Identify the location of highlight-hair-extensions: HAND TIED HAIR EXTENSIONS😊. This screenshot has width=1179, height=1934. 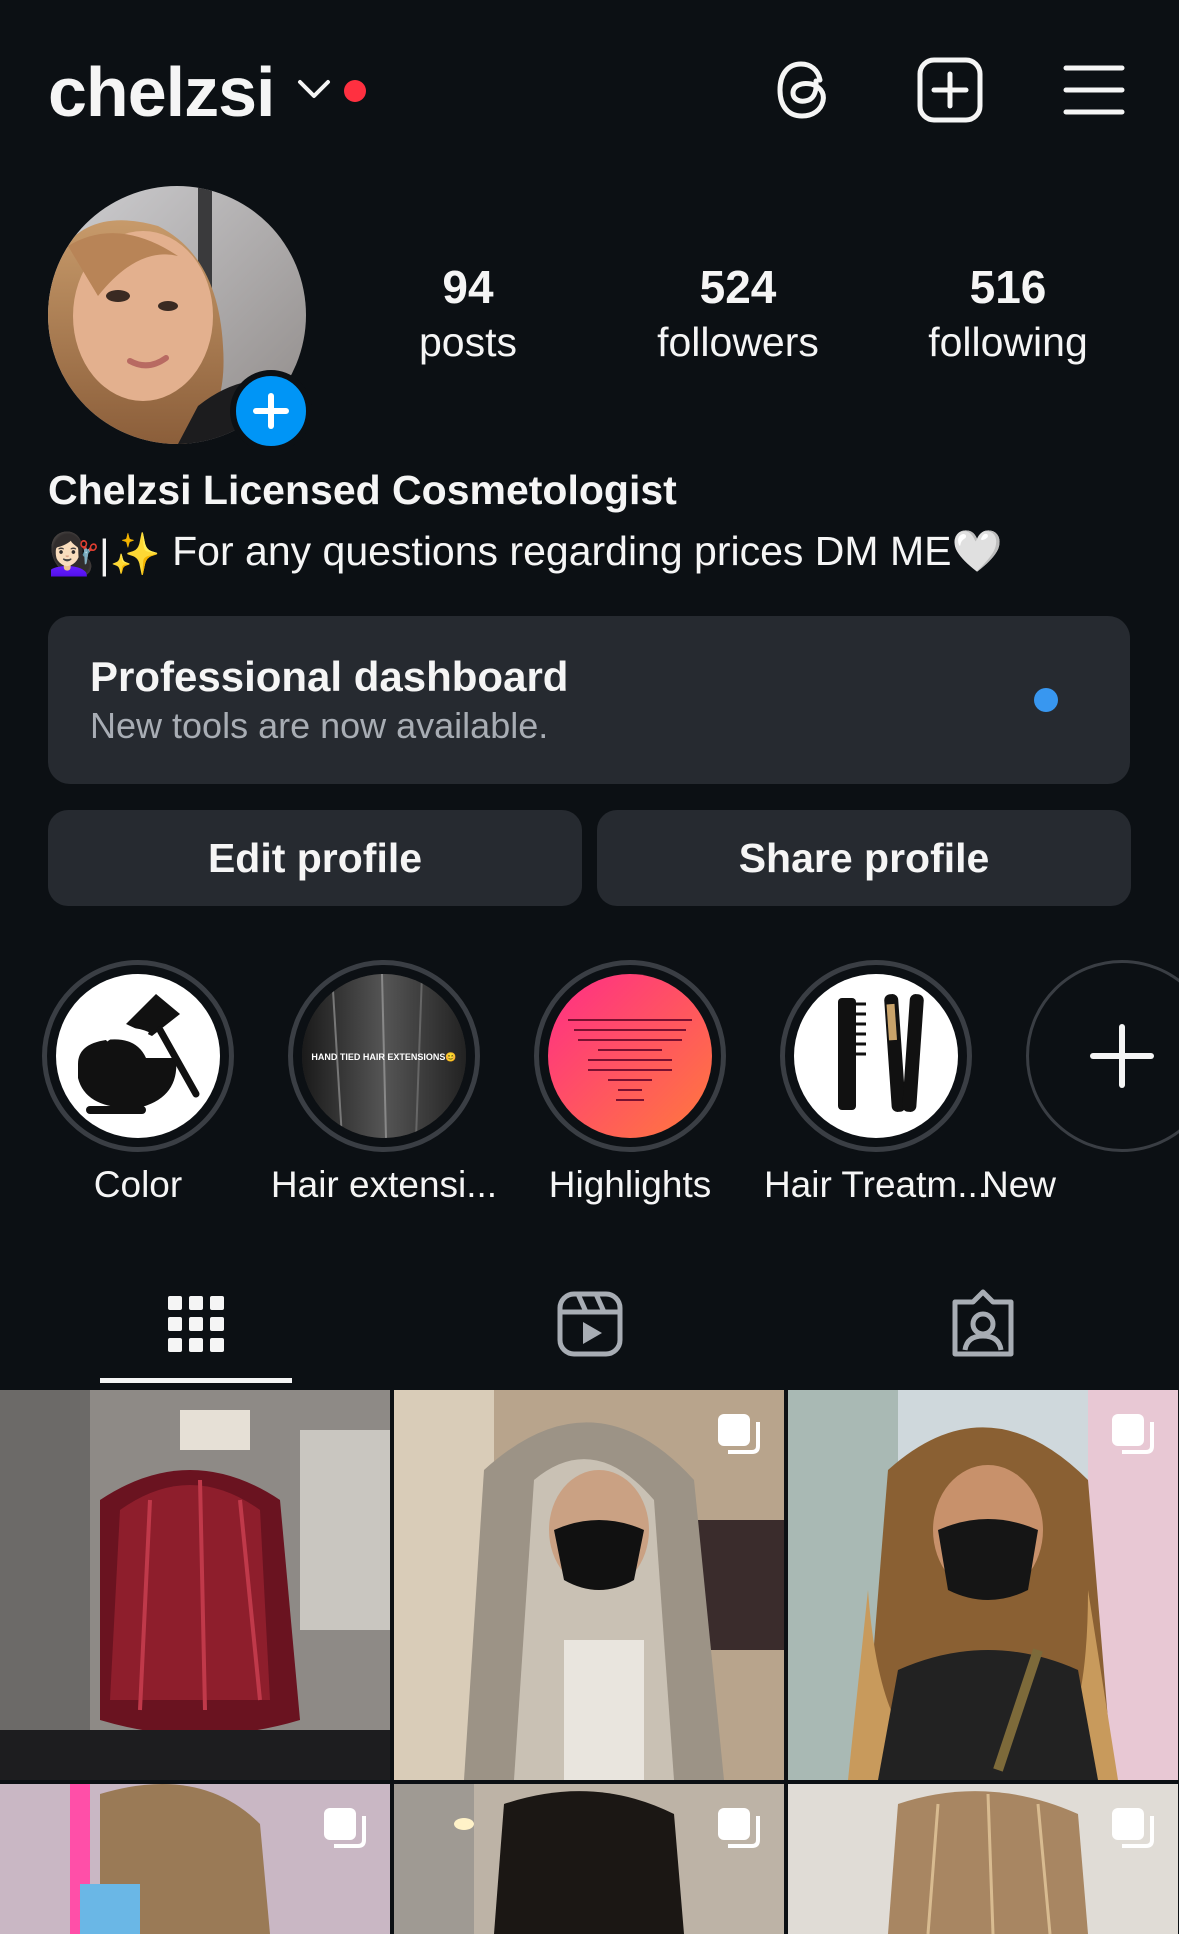
(384, 1056).